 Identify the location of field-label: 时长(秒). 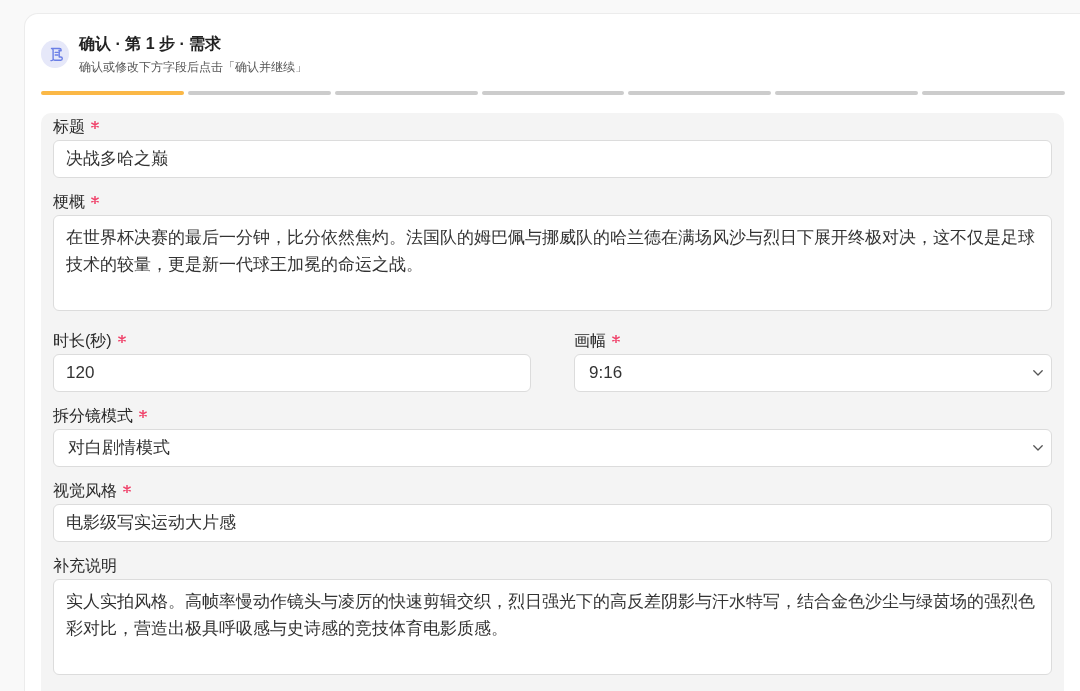
(82, 341).